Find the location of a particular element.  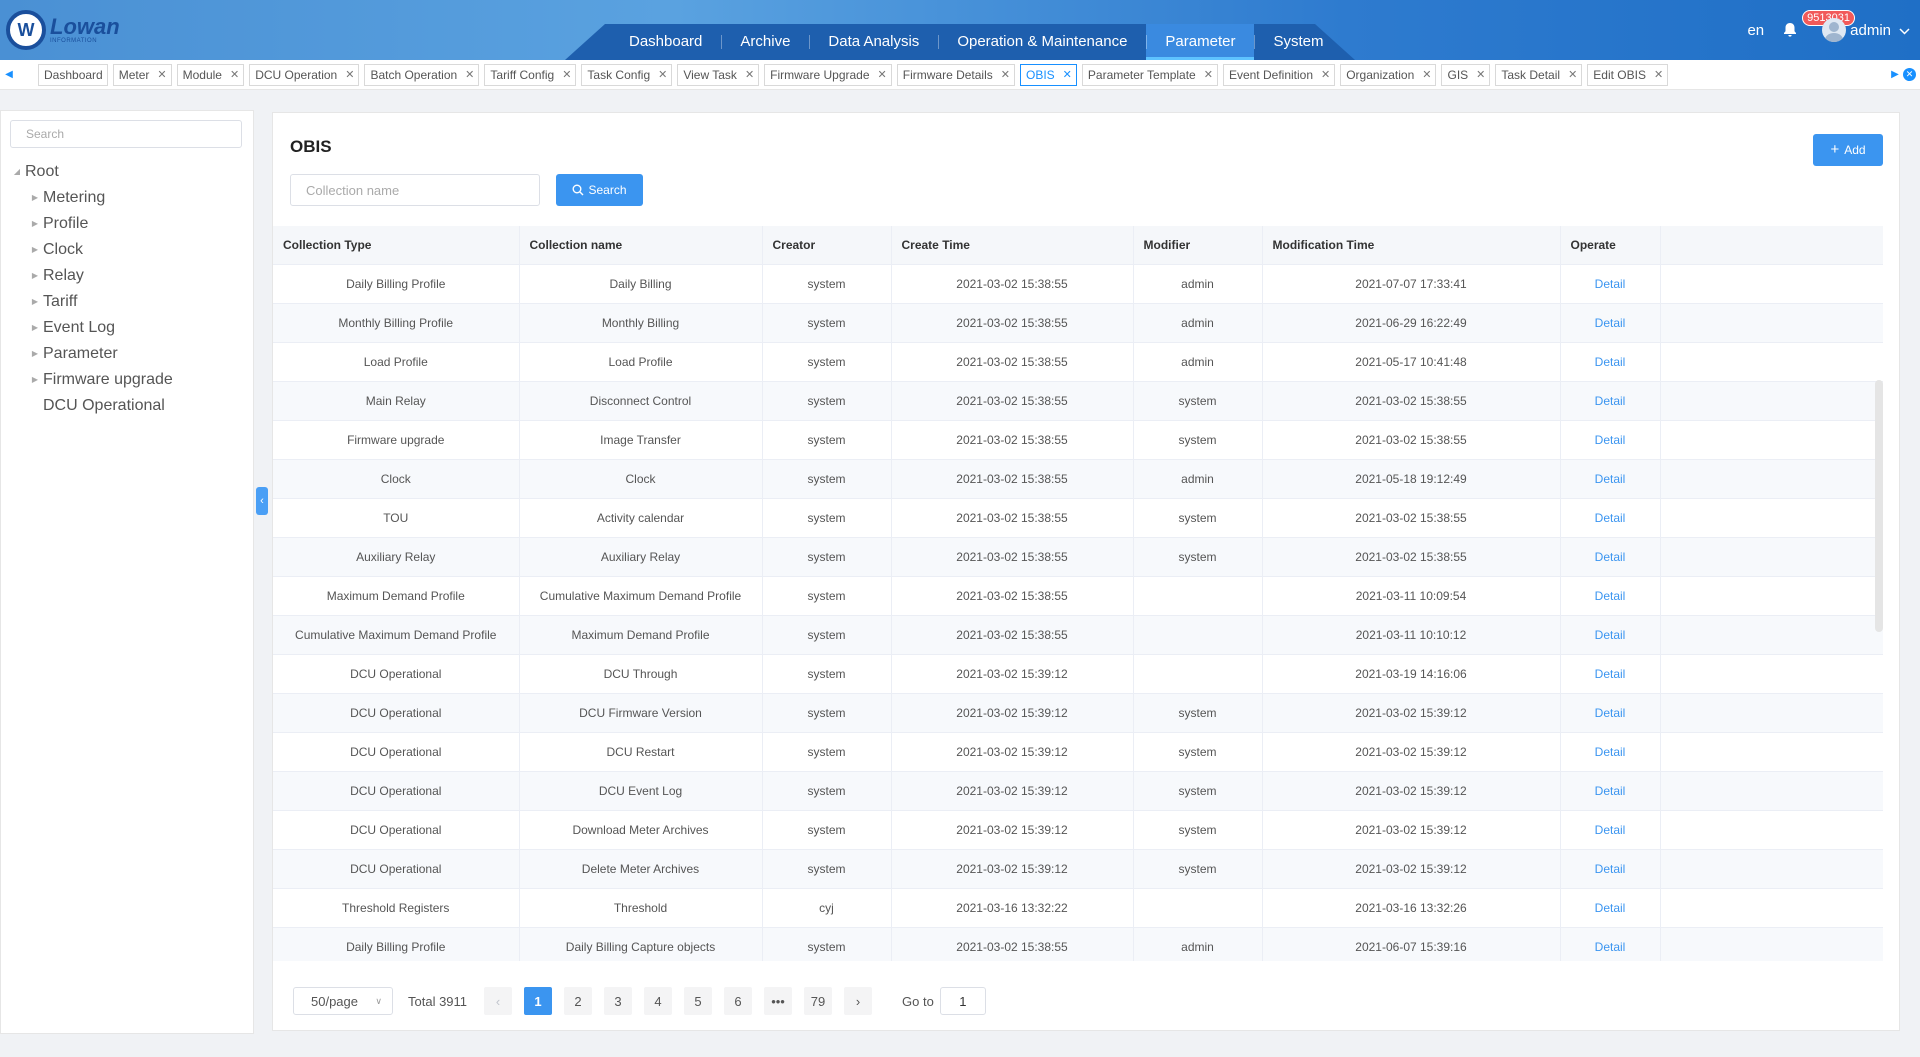

collapse-panel-handle: ‹ is located at coordinates (262, 501).